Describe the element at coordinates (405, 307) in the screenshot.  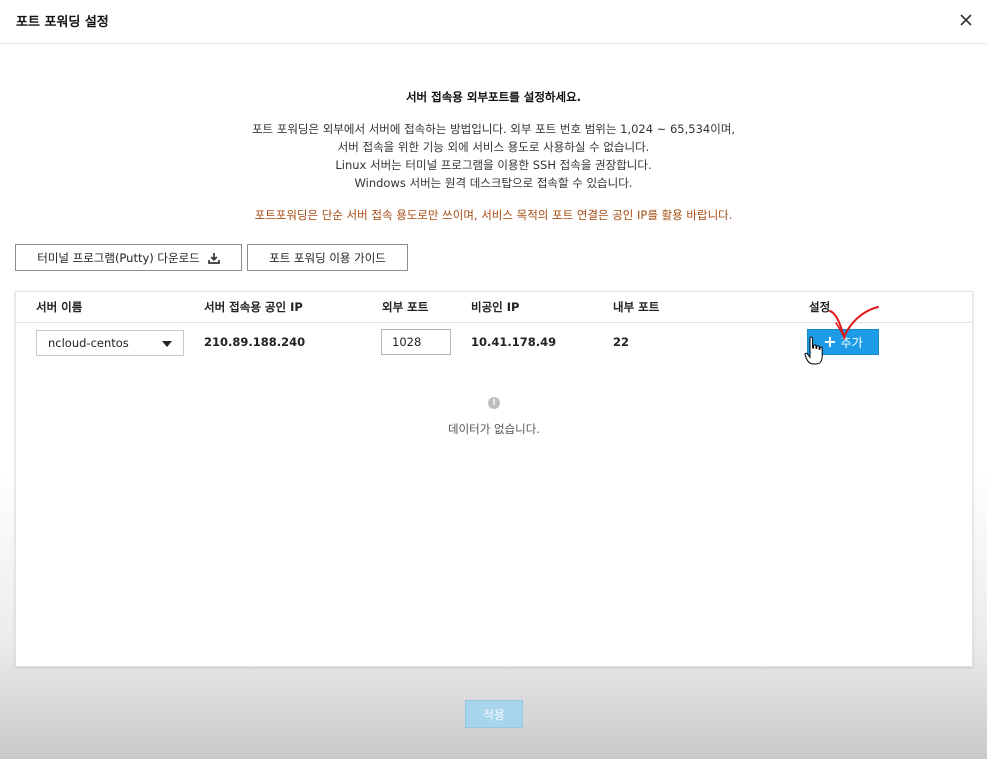
I see `col-external-port: 외부 포트` at that location.